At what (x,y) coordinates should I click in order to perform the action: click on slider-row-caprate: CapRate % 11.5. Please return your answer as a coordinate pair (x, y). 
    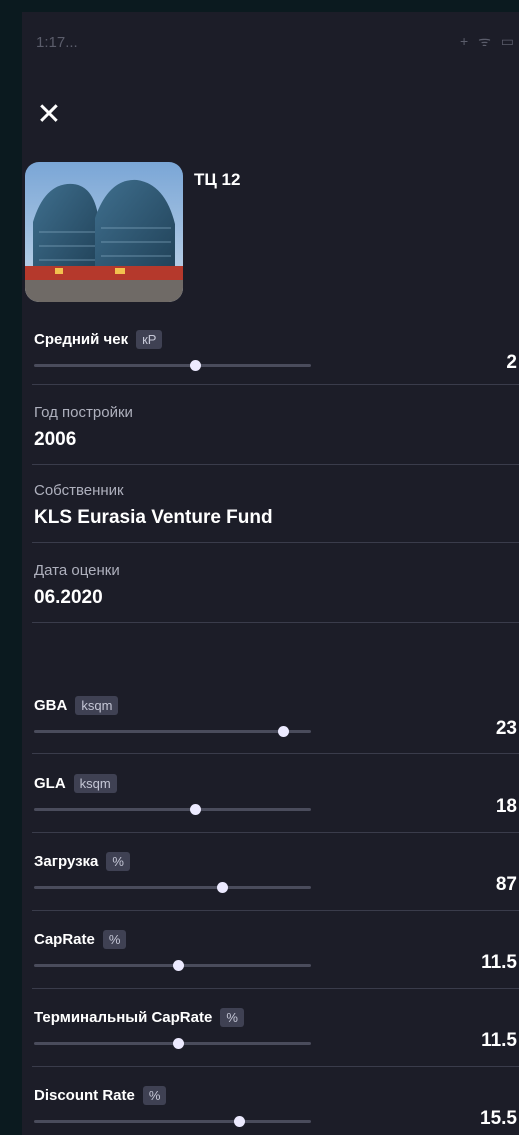
    Looking at the image, I should click on (270, 965).